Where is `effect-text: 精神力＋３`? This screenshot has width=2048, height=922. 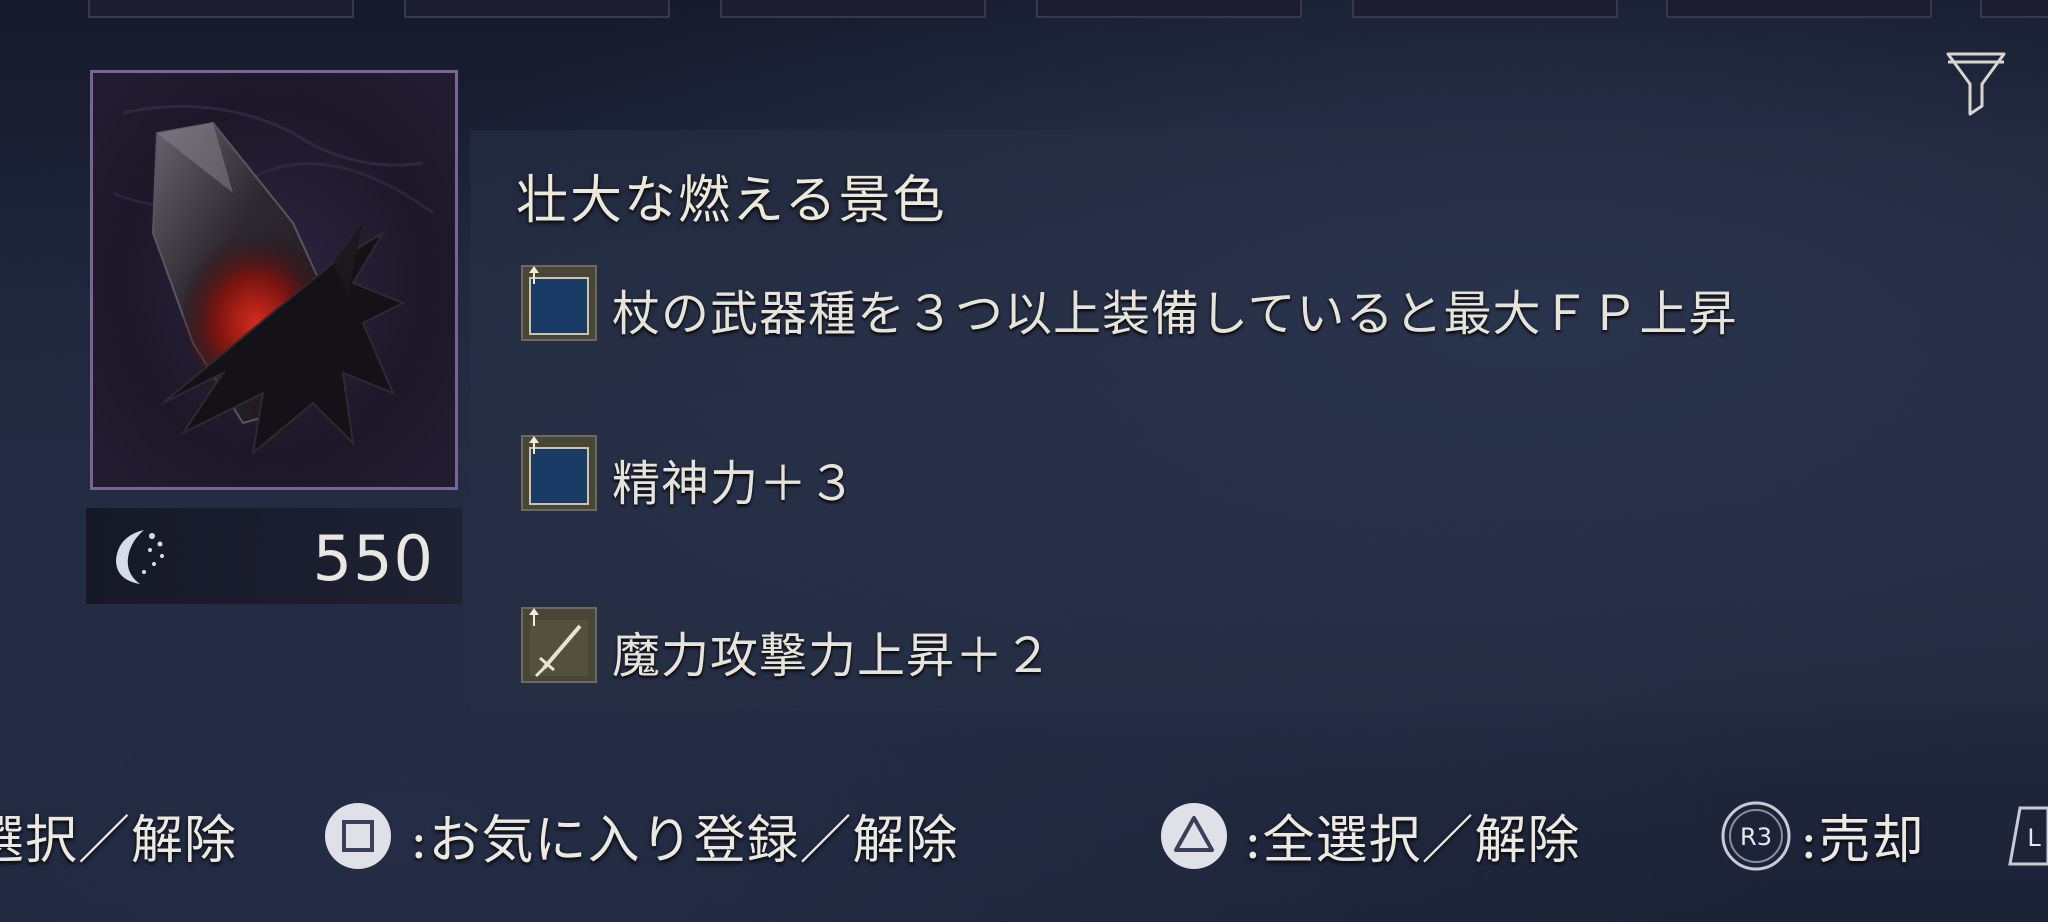
effect-text: 精神力＋３ is located at coordinates (735, 484).